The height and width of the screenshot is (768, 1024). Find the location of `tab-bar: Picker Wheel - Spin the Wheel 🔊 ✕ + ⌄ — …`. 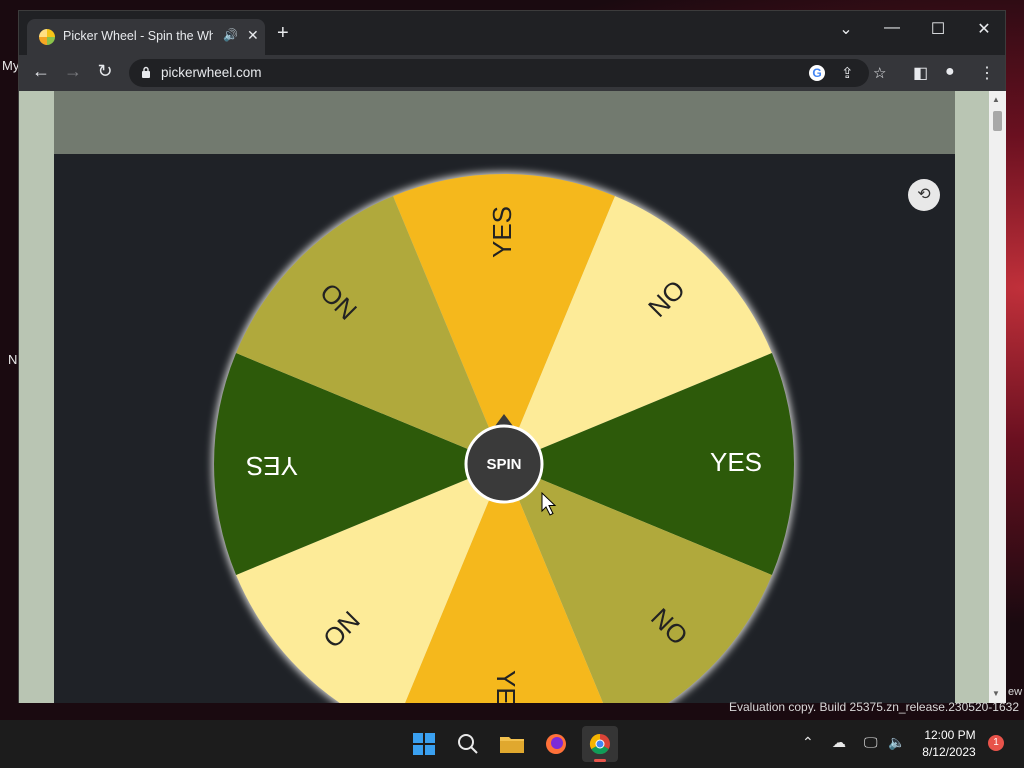

tab-bar: Picker Wheel - Spin the Wheel 🔊 ✕ + ⌄ — … is located at coordinates (512, 33).